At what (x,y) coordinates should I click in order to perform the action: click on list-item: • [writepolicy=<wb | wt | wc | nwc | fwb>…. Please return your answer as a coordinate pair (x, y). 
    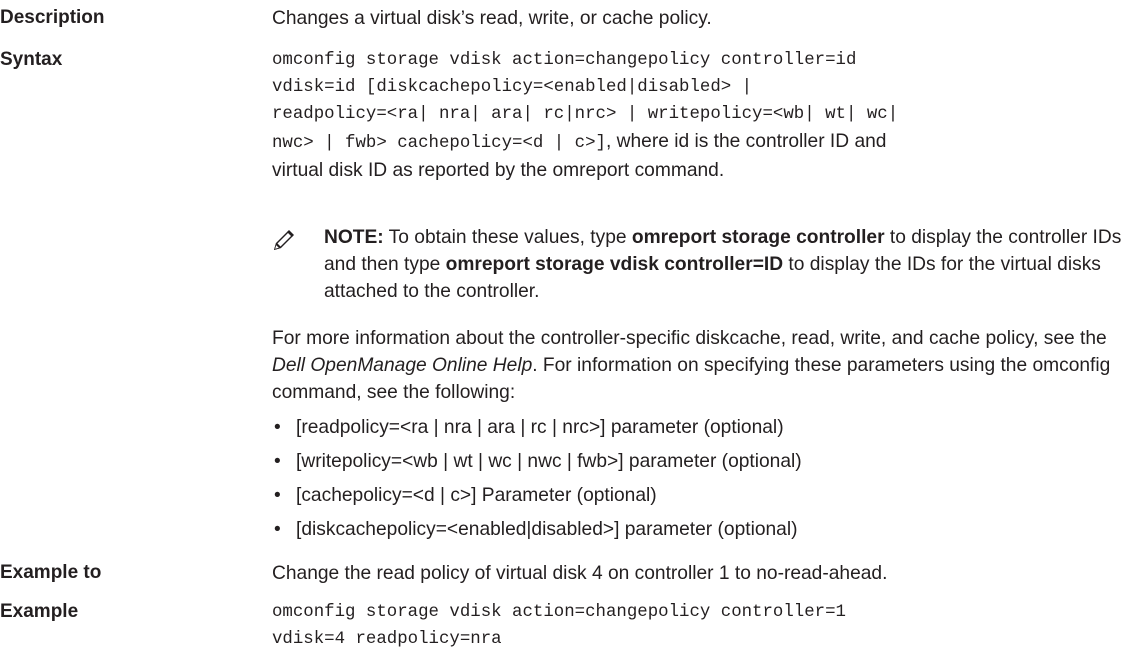
    Looking at the image, I should click on (705, 465).